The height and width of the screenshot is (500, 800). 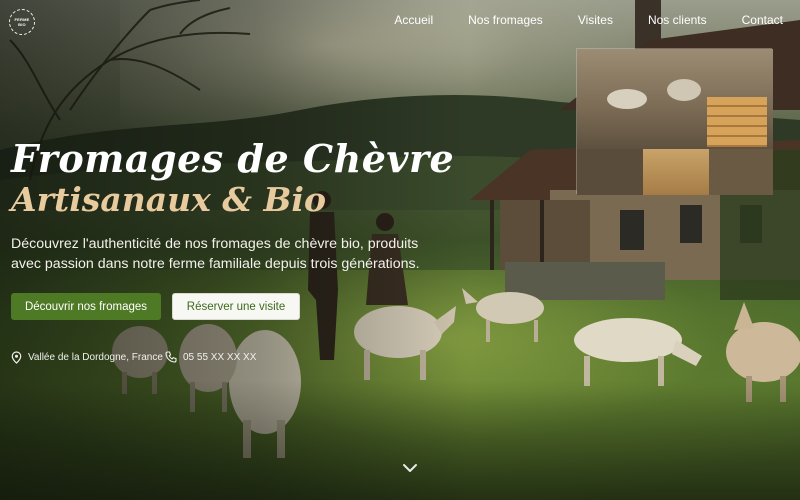 What do you see at coordinates (16, 357) in the screenshot?
I see `location-pin-icon` at bounding box center [16, 357].